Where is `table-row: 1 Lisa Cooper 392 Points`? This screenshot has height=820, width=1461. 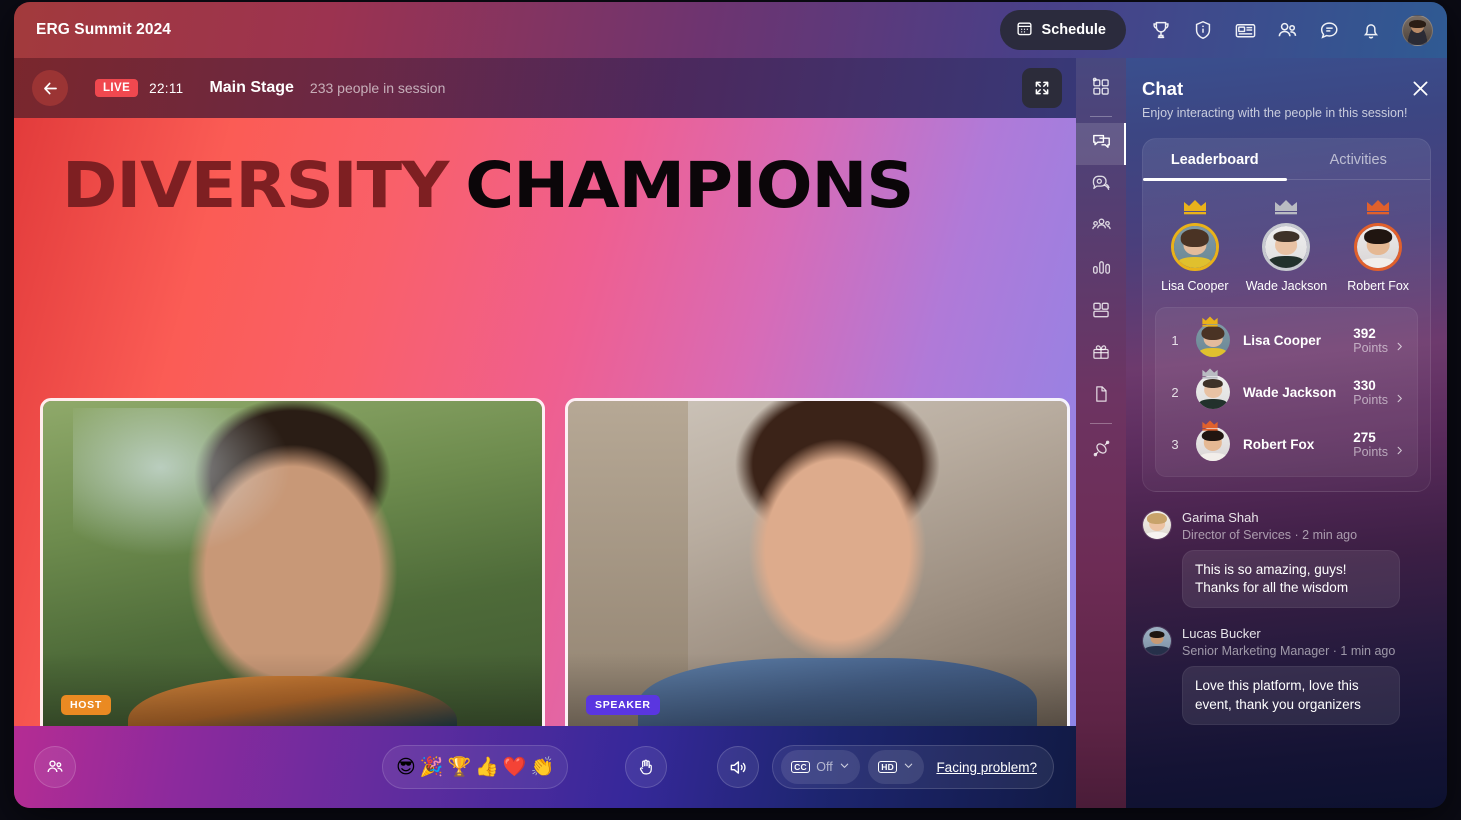
table-row: 1 Lisa Cooper 392 Points is located at coordinates (1286, 340).